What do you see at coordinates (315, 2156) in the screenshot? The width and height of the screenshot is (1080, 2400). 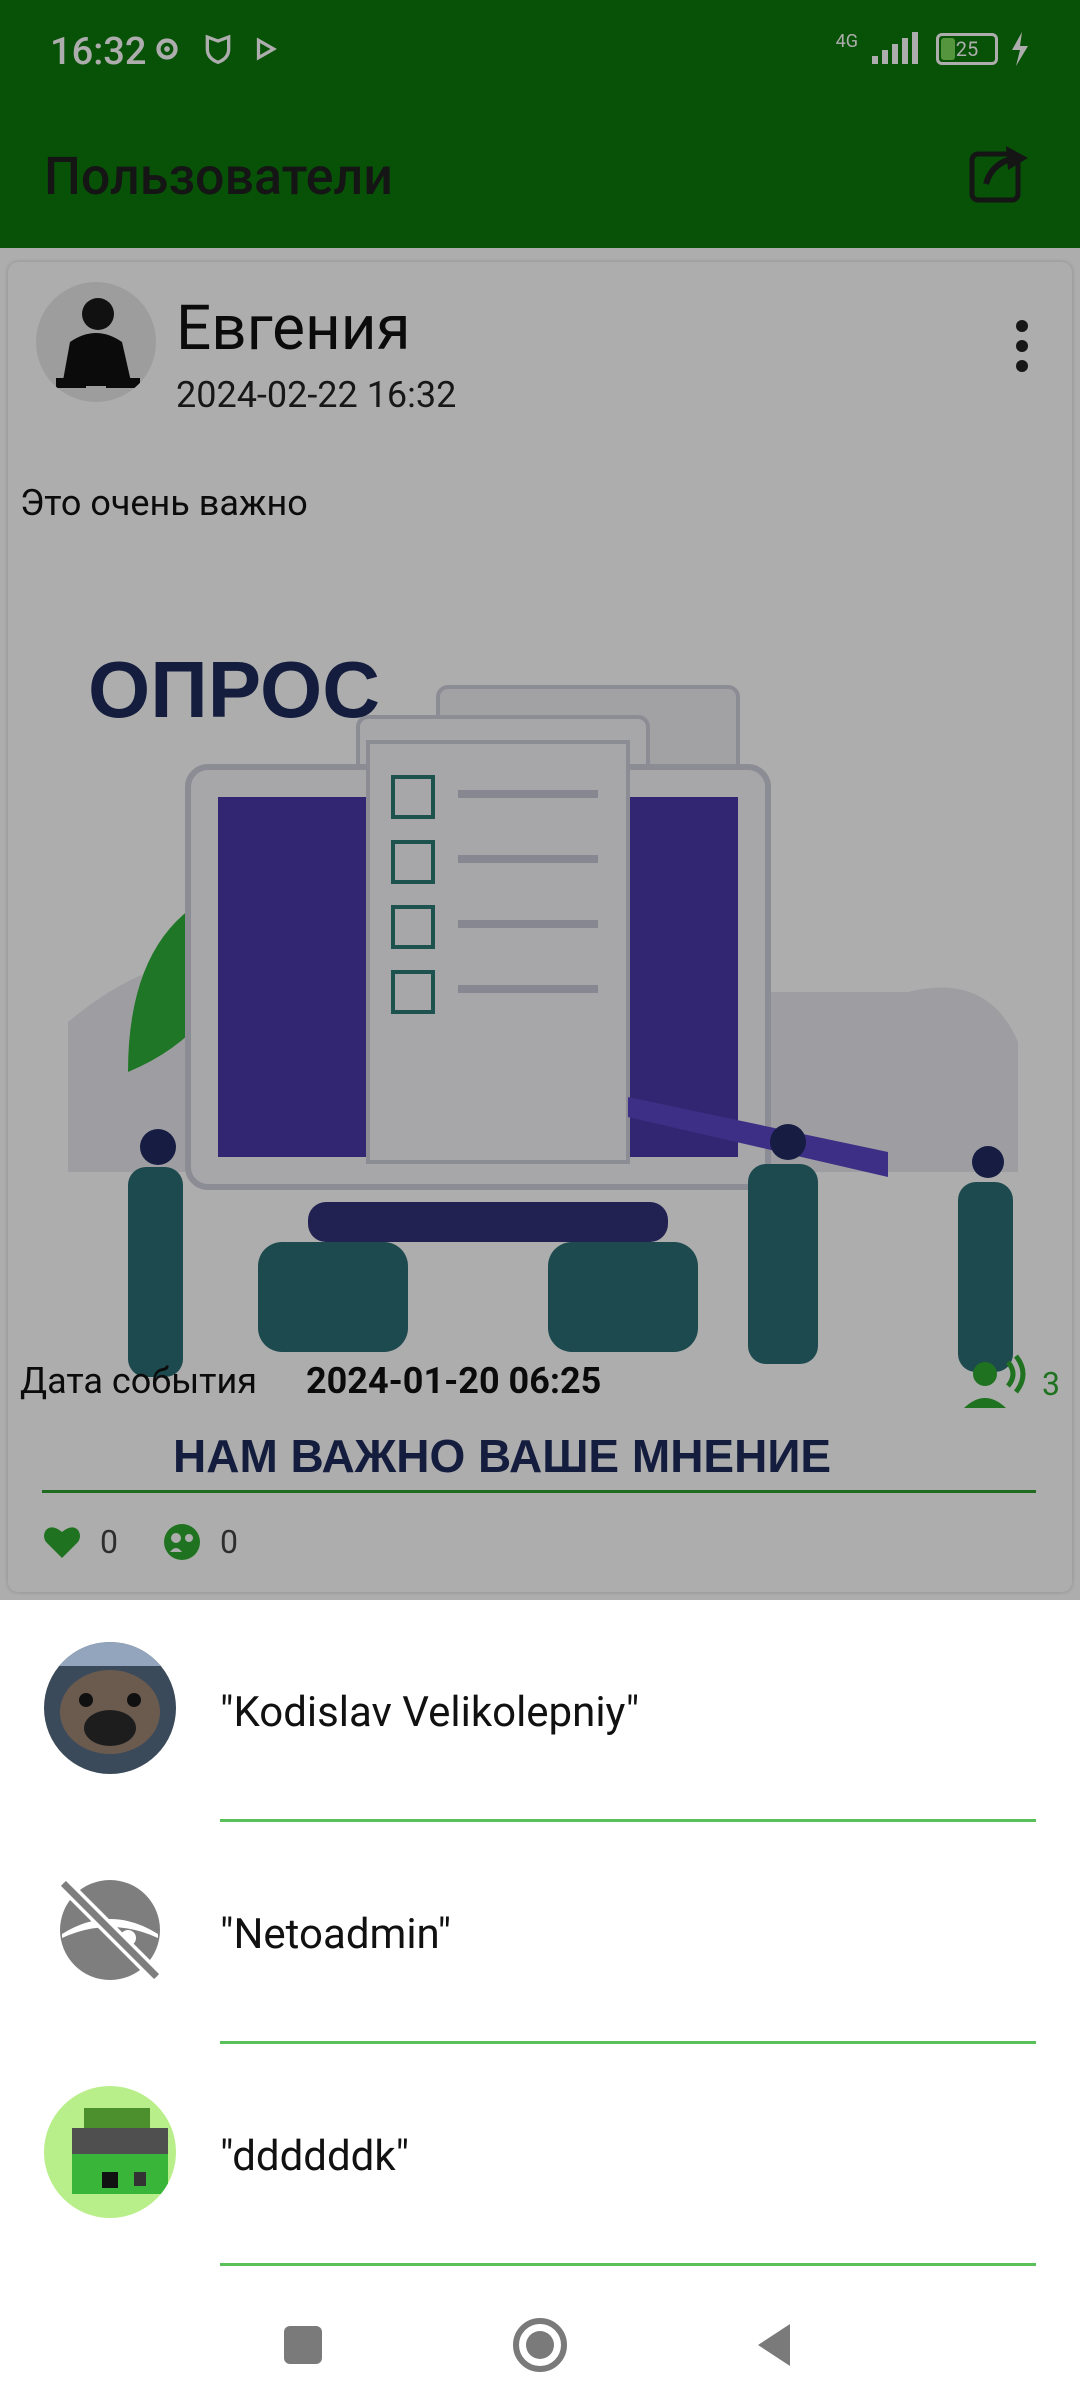 I see `user-name: "ddddddk"` at bounding box center [315, 2156].